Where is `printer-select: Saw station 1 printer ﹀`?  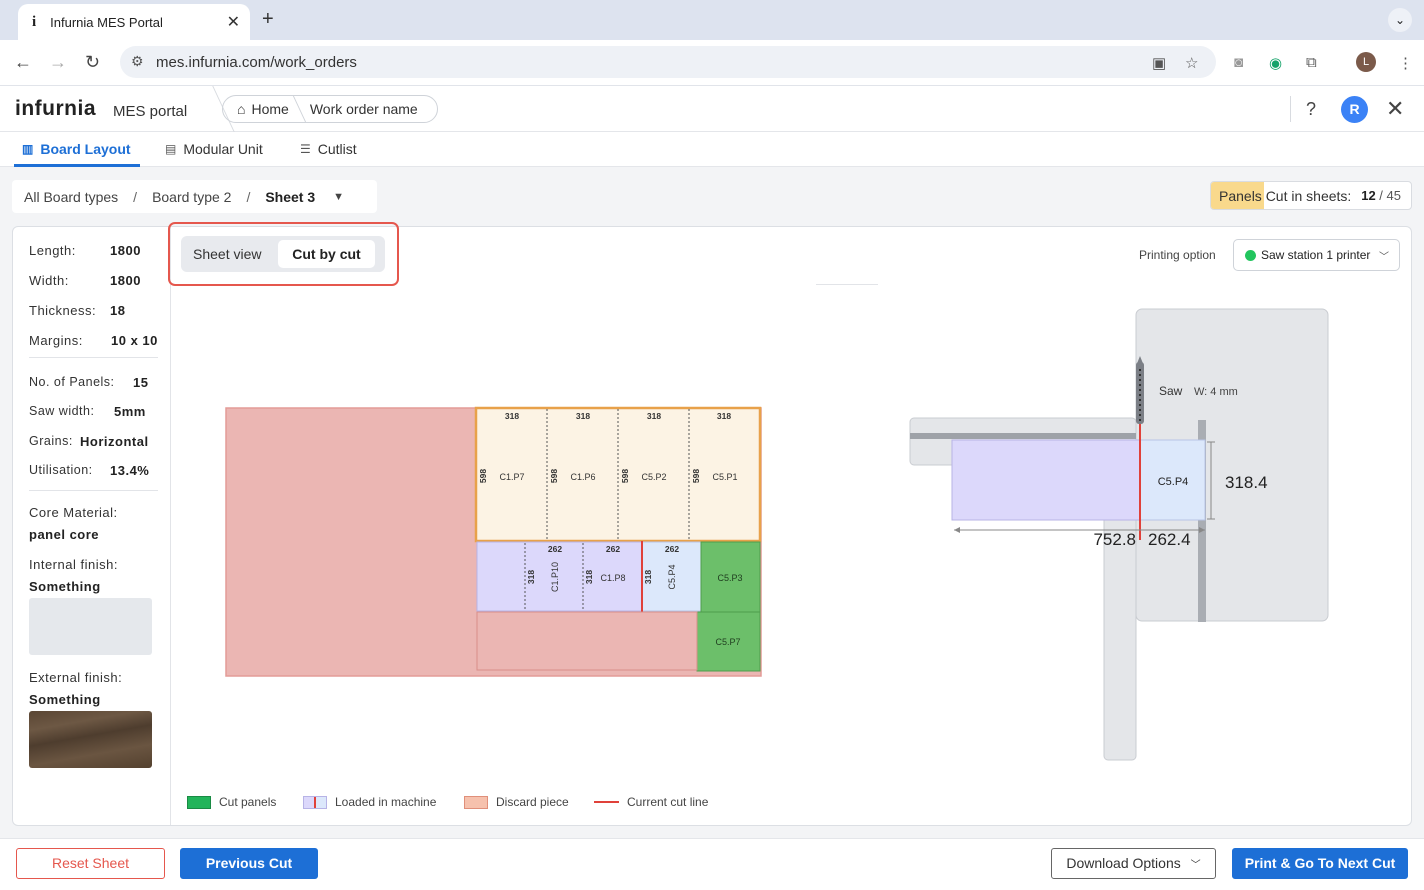 printer-select: Saw station 1 printer ﹀ is located at coordinates (1316, 255).